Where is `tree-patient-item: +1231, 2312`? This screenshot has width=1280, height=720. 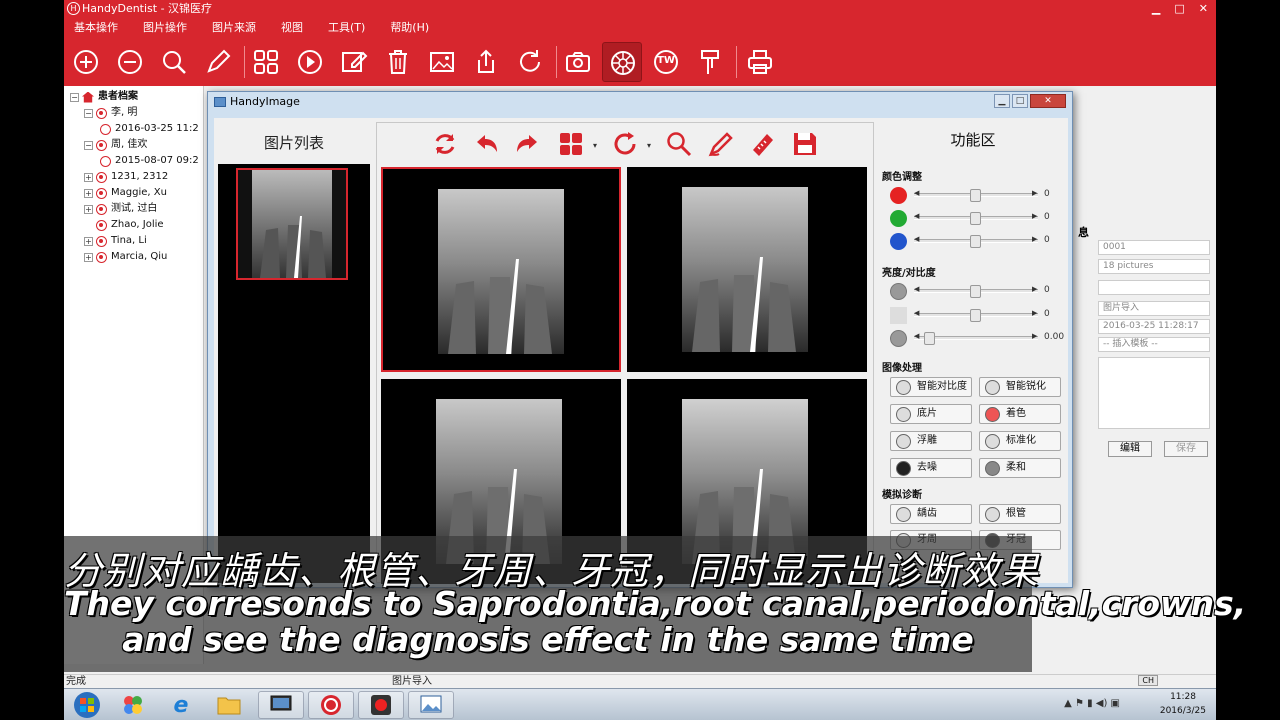 tree-patient-item: +1231, 2312 is located at coordinates (126, 177).